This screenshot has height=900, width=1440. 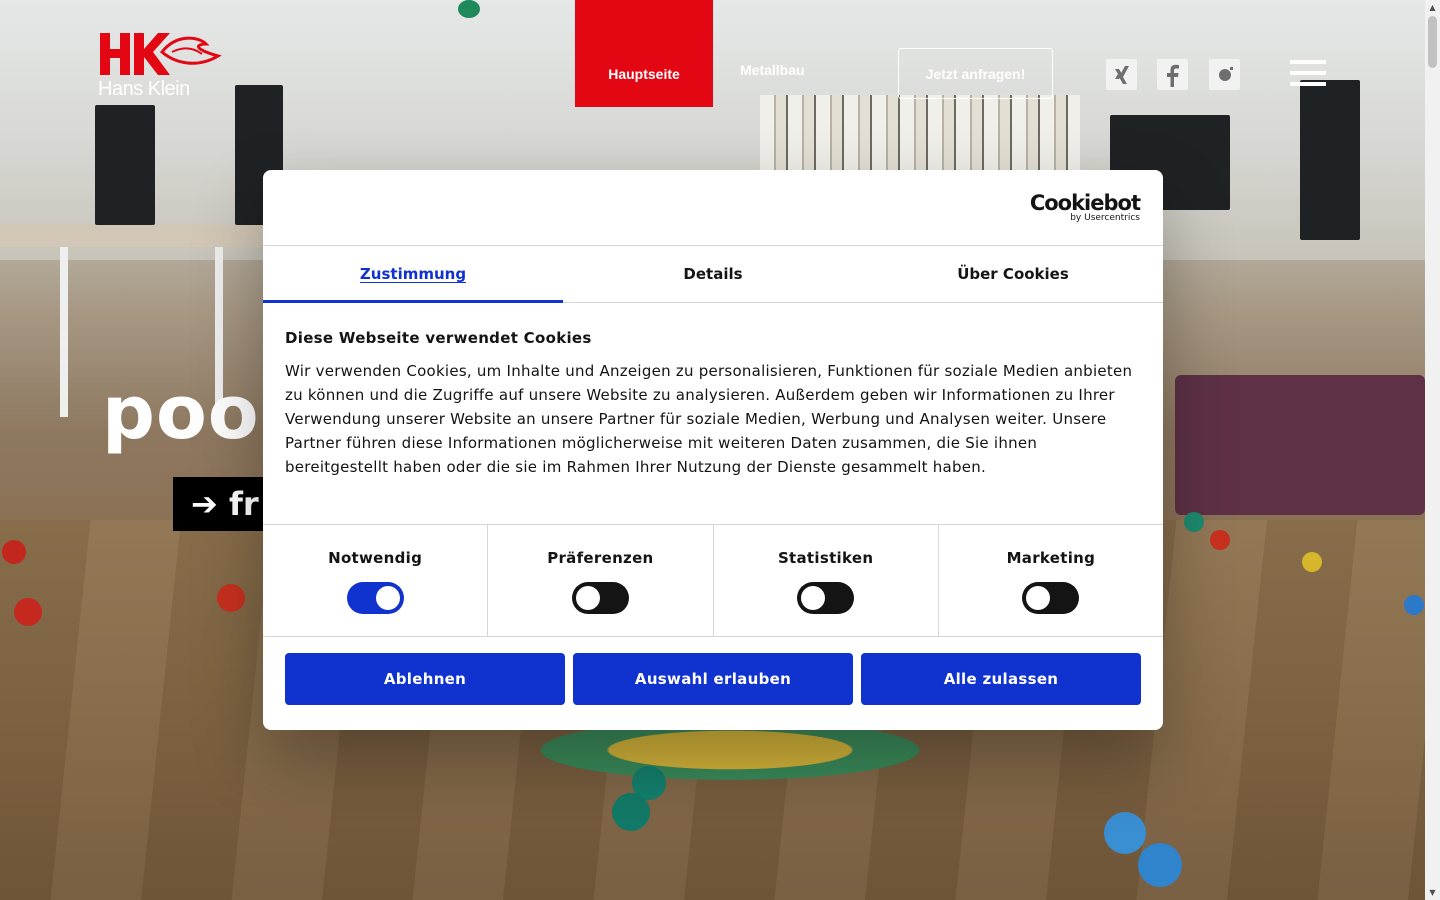 I want to click on instagram-icon, so click(x=1224, y=74).